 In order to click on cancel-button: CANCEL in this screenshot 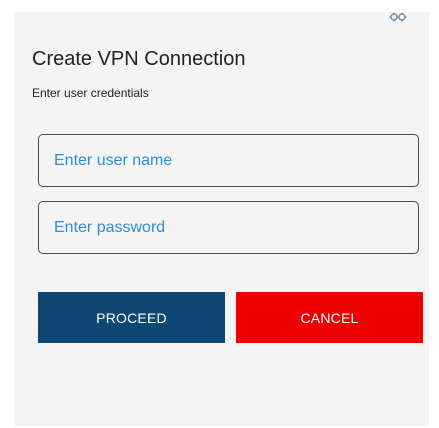, I will do `click(329, 317)`.